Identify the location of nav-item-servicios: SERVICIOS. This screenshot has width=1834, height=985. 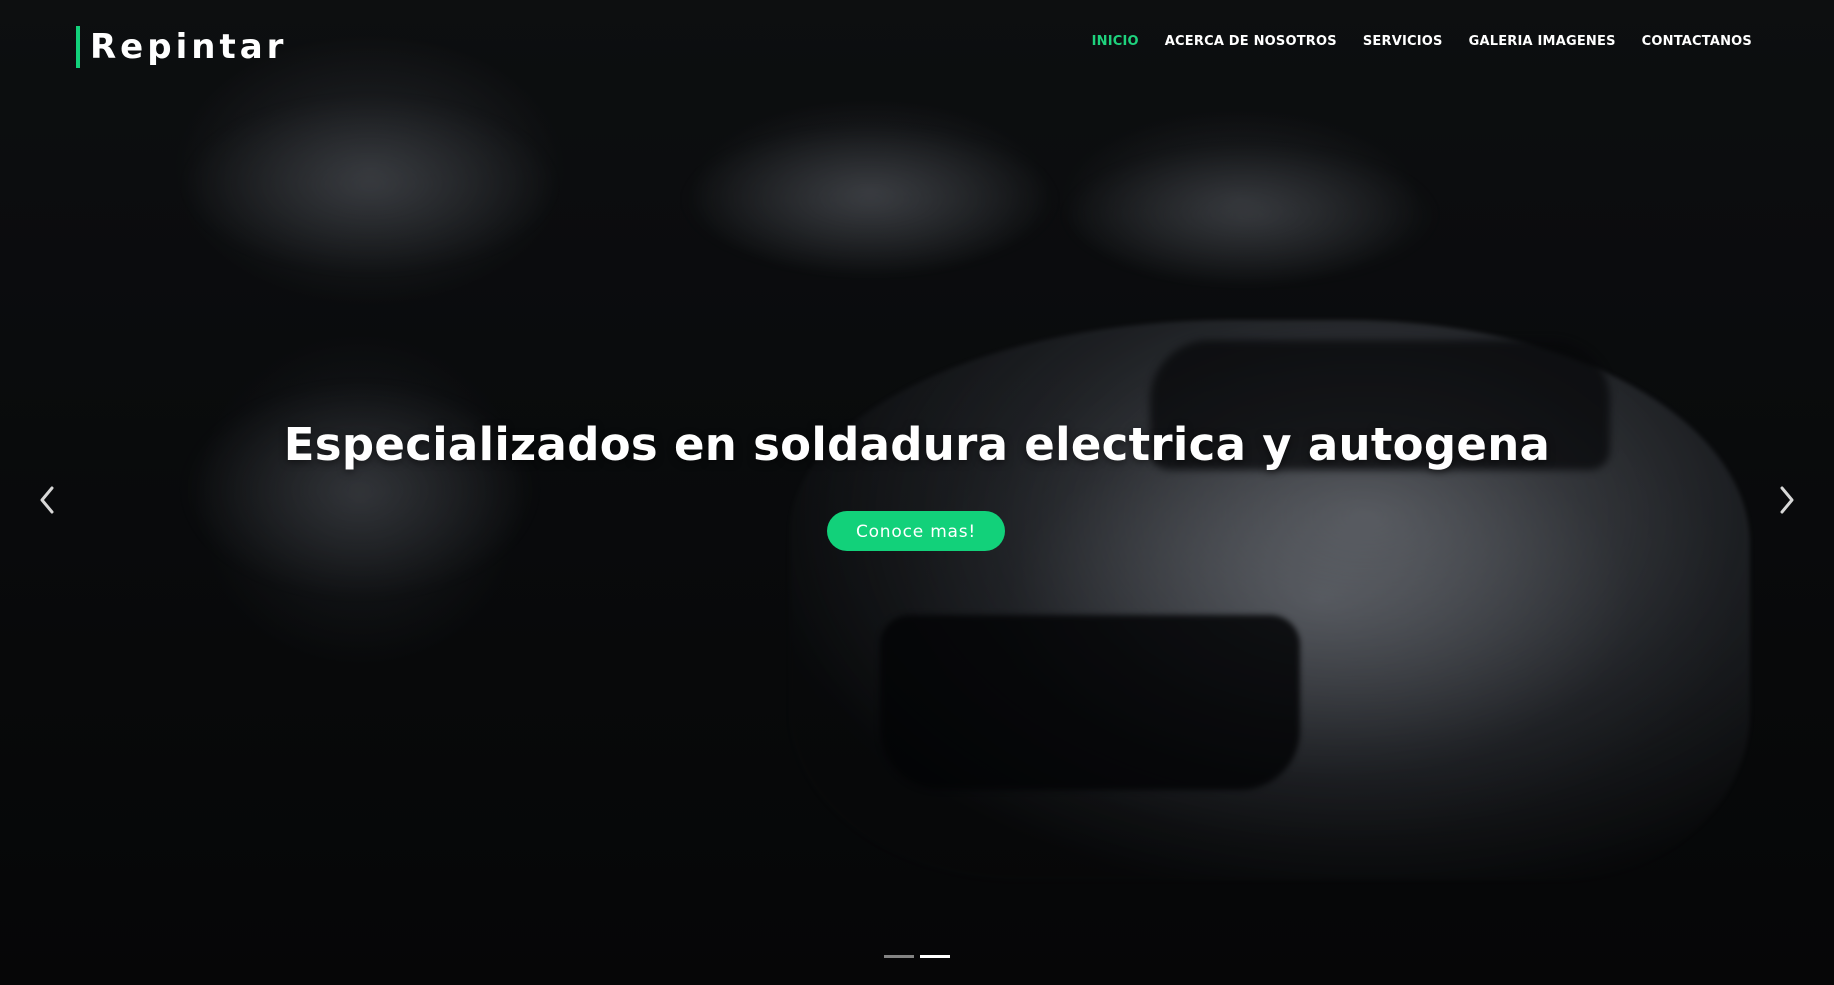
(1403, 41).